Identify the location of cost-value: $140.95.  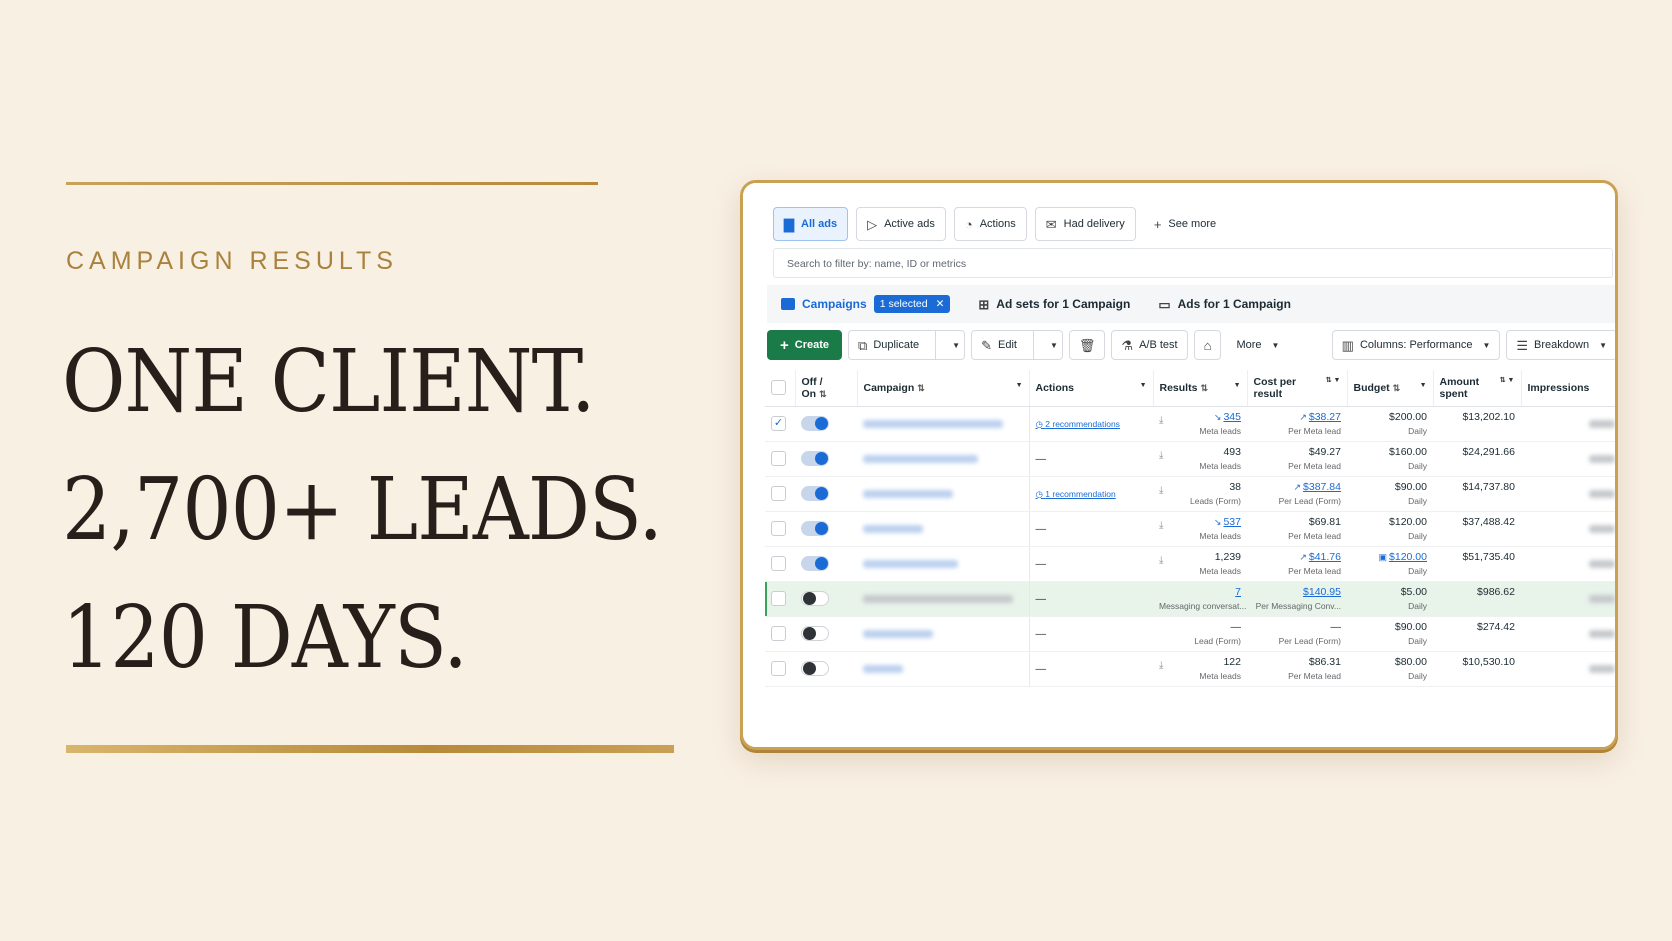
(1297, 592).